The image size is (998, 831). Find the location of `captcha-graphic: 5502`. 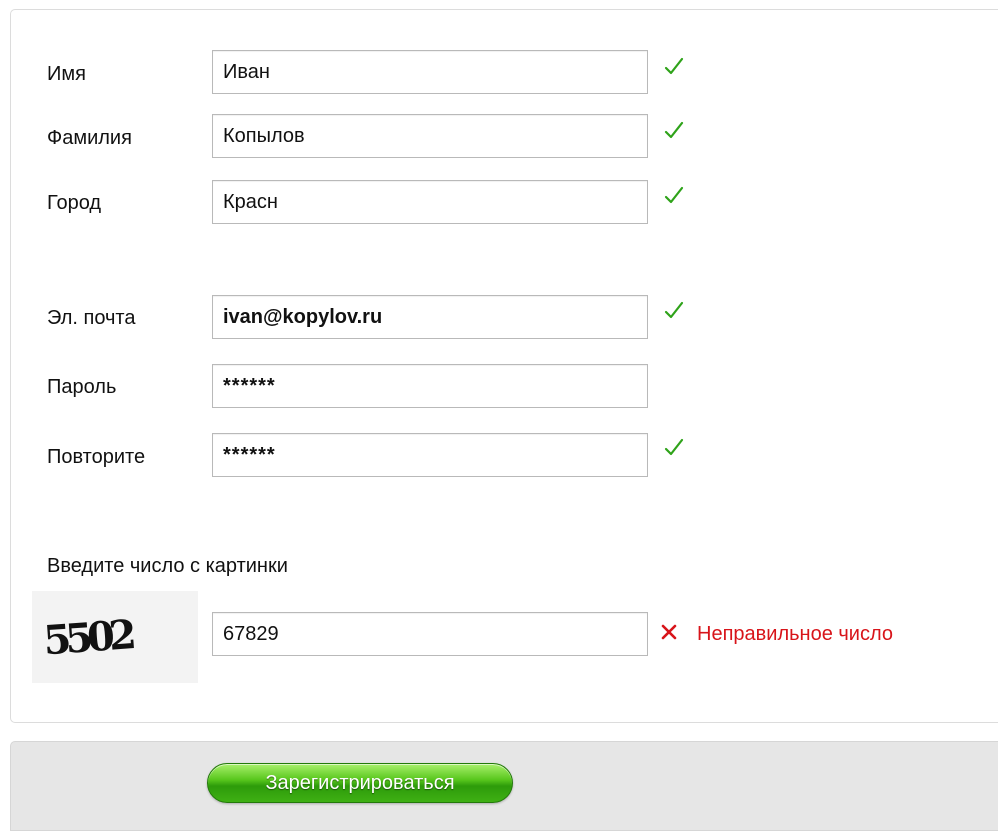

captcha-graphic: 5502 is located at coordinates (89, 637).